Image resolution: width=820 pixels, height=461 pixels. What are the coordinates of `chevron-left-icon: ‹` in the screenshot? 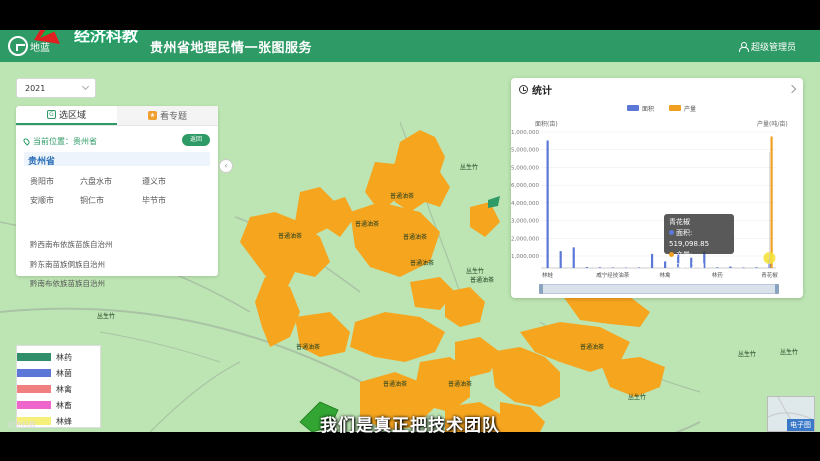 It's located at (226, 165).